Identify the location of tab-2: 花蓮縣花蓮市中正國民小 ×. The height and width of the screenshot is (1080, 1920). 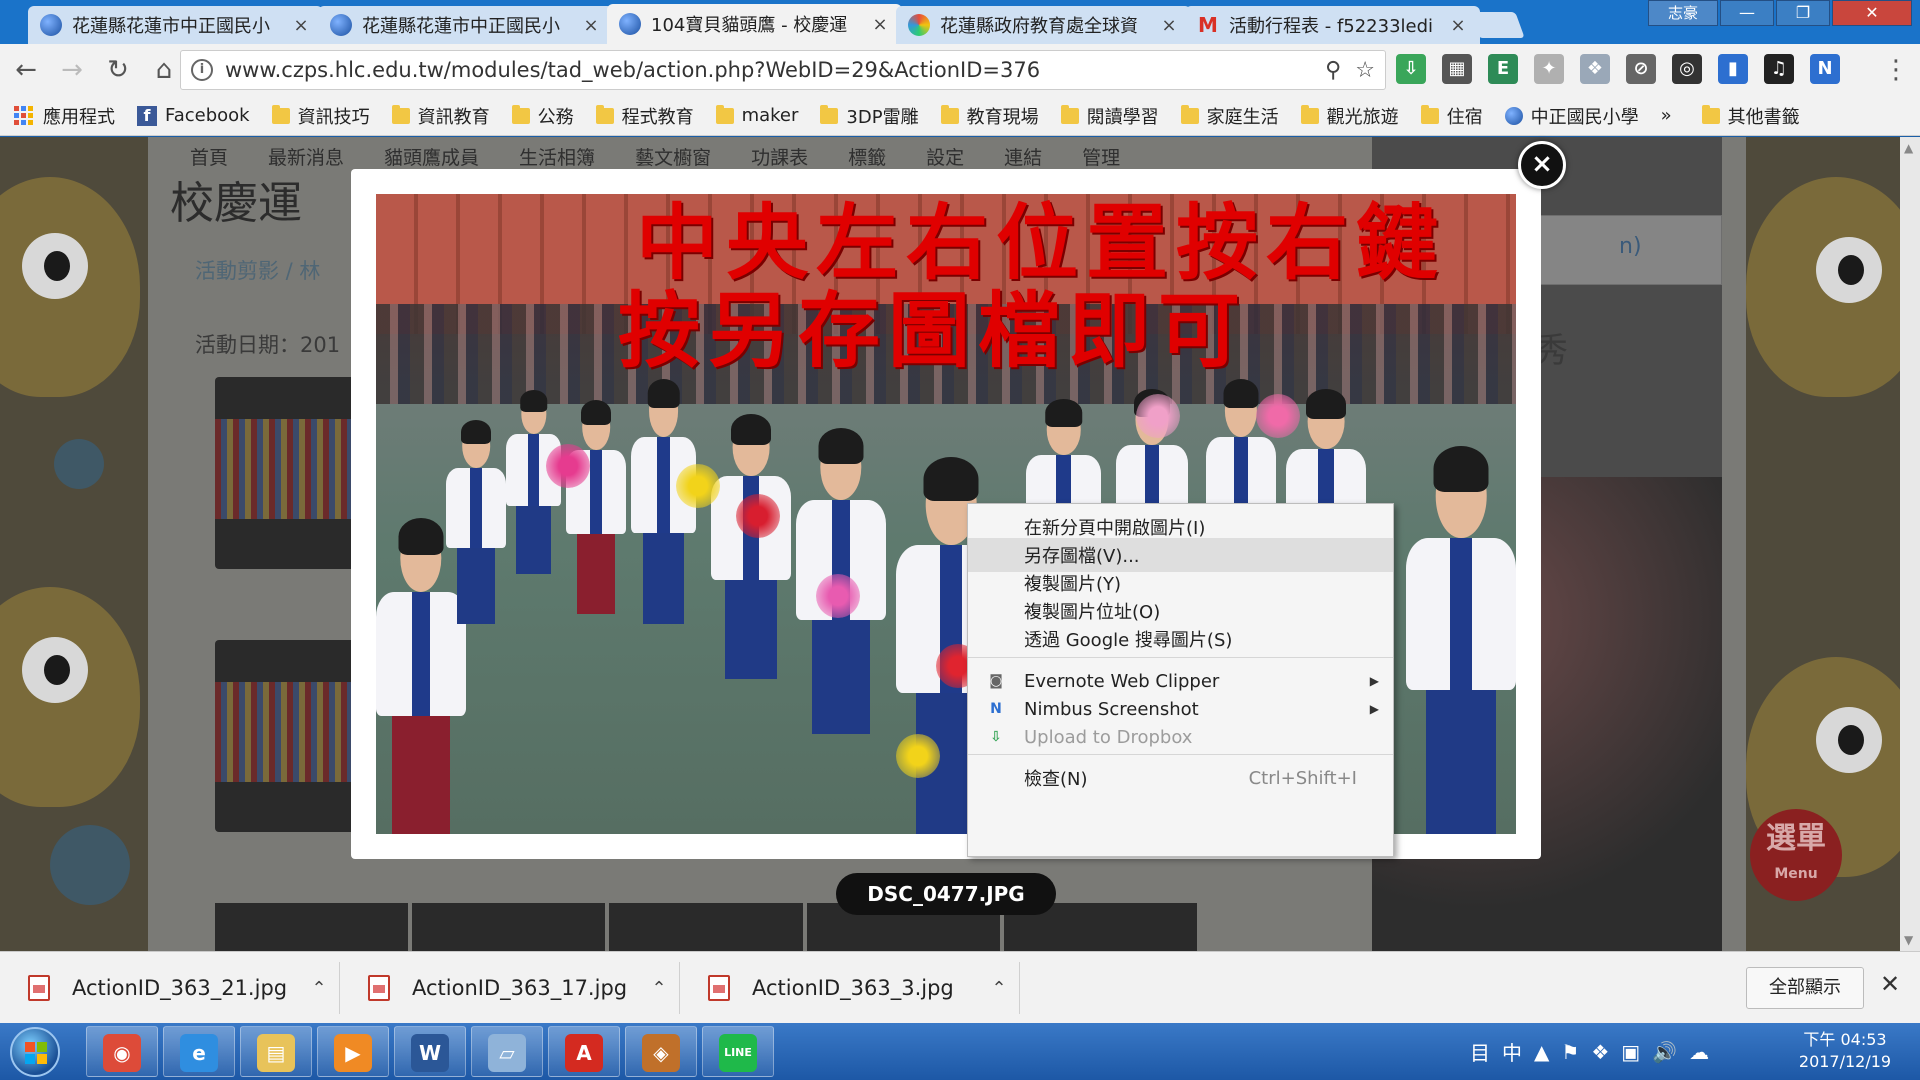
(465, 25).